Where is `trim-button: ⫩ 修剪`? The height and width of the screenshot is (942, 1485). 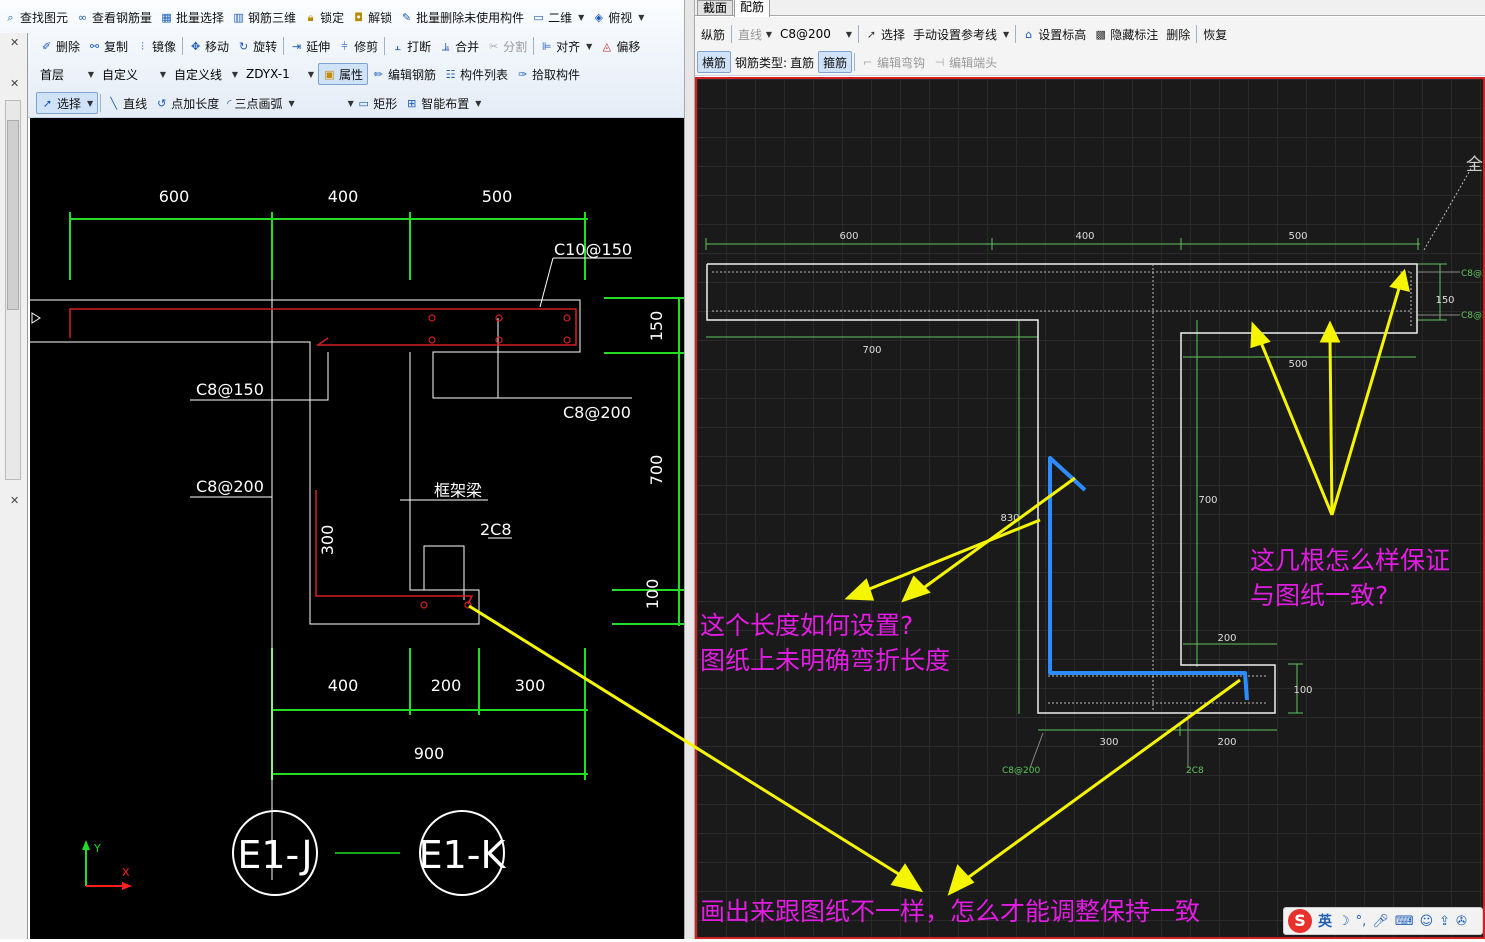
trim-button: ⫩ 修剪 is located at coordinates (358, 46).